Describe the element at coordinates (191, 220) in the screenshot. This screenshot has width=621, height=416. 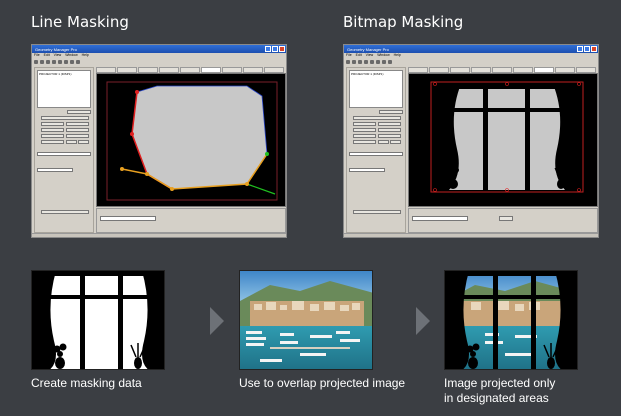
I see `masking-form-panel` at that location.